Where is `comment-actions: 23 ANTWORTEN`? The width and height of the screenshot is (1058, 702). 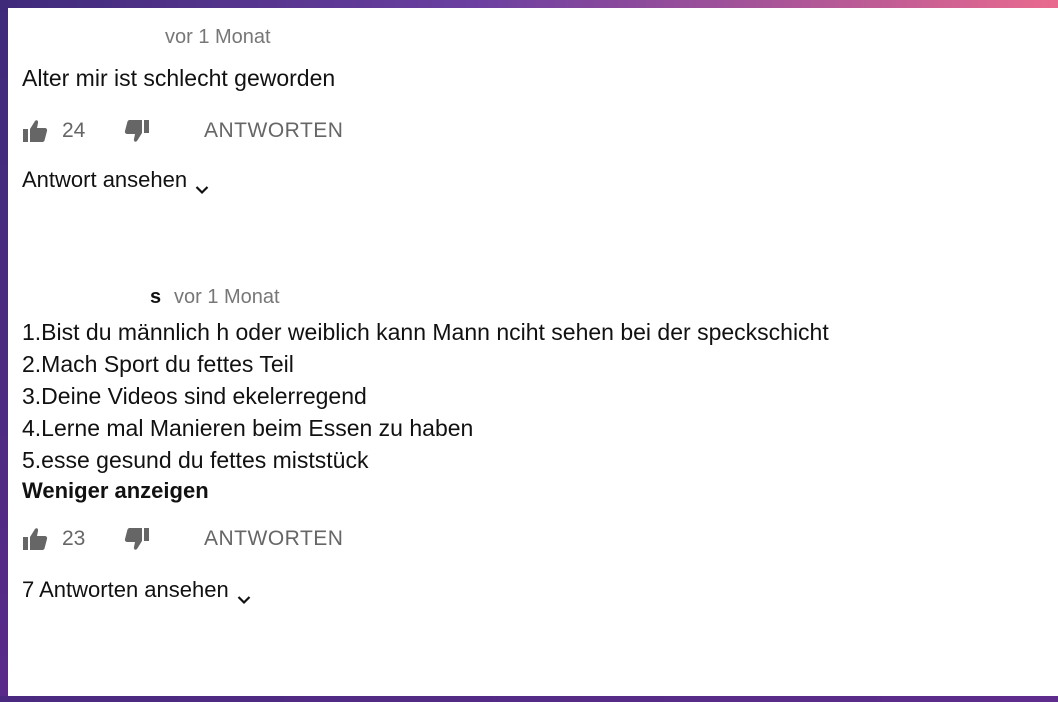
comment-actions: 23 ANTWORTEN is located at coordinates (540, 539).